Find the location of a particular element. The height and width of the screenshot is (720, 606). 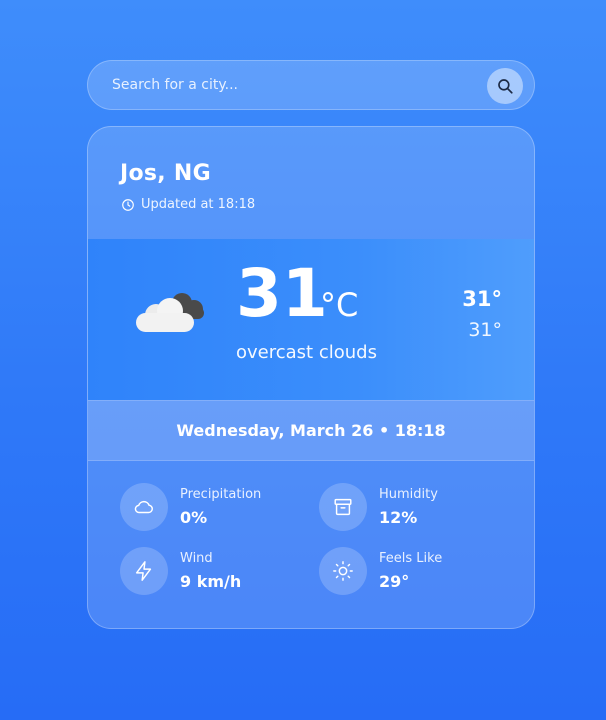

cloud-icon is located at coordinates (144, 507).